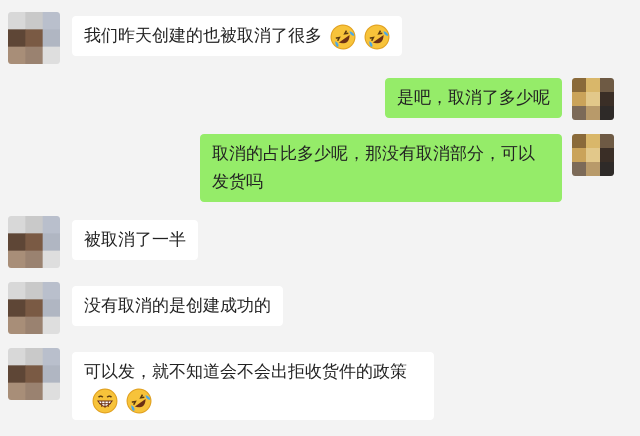 This screenshot has width=640, height=436. I want to click on message-text: 被取消了一半, so click(135, 239).